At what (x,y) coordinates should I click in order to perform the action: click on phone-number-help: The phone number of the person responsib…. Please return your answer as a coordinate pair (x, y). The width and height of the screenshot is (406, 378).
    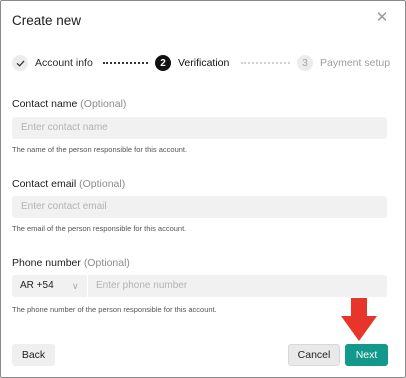
    Looking at the image, I should click on (114, 309).